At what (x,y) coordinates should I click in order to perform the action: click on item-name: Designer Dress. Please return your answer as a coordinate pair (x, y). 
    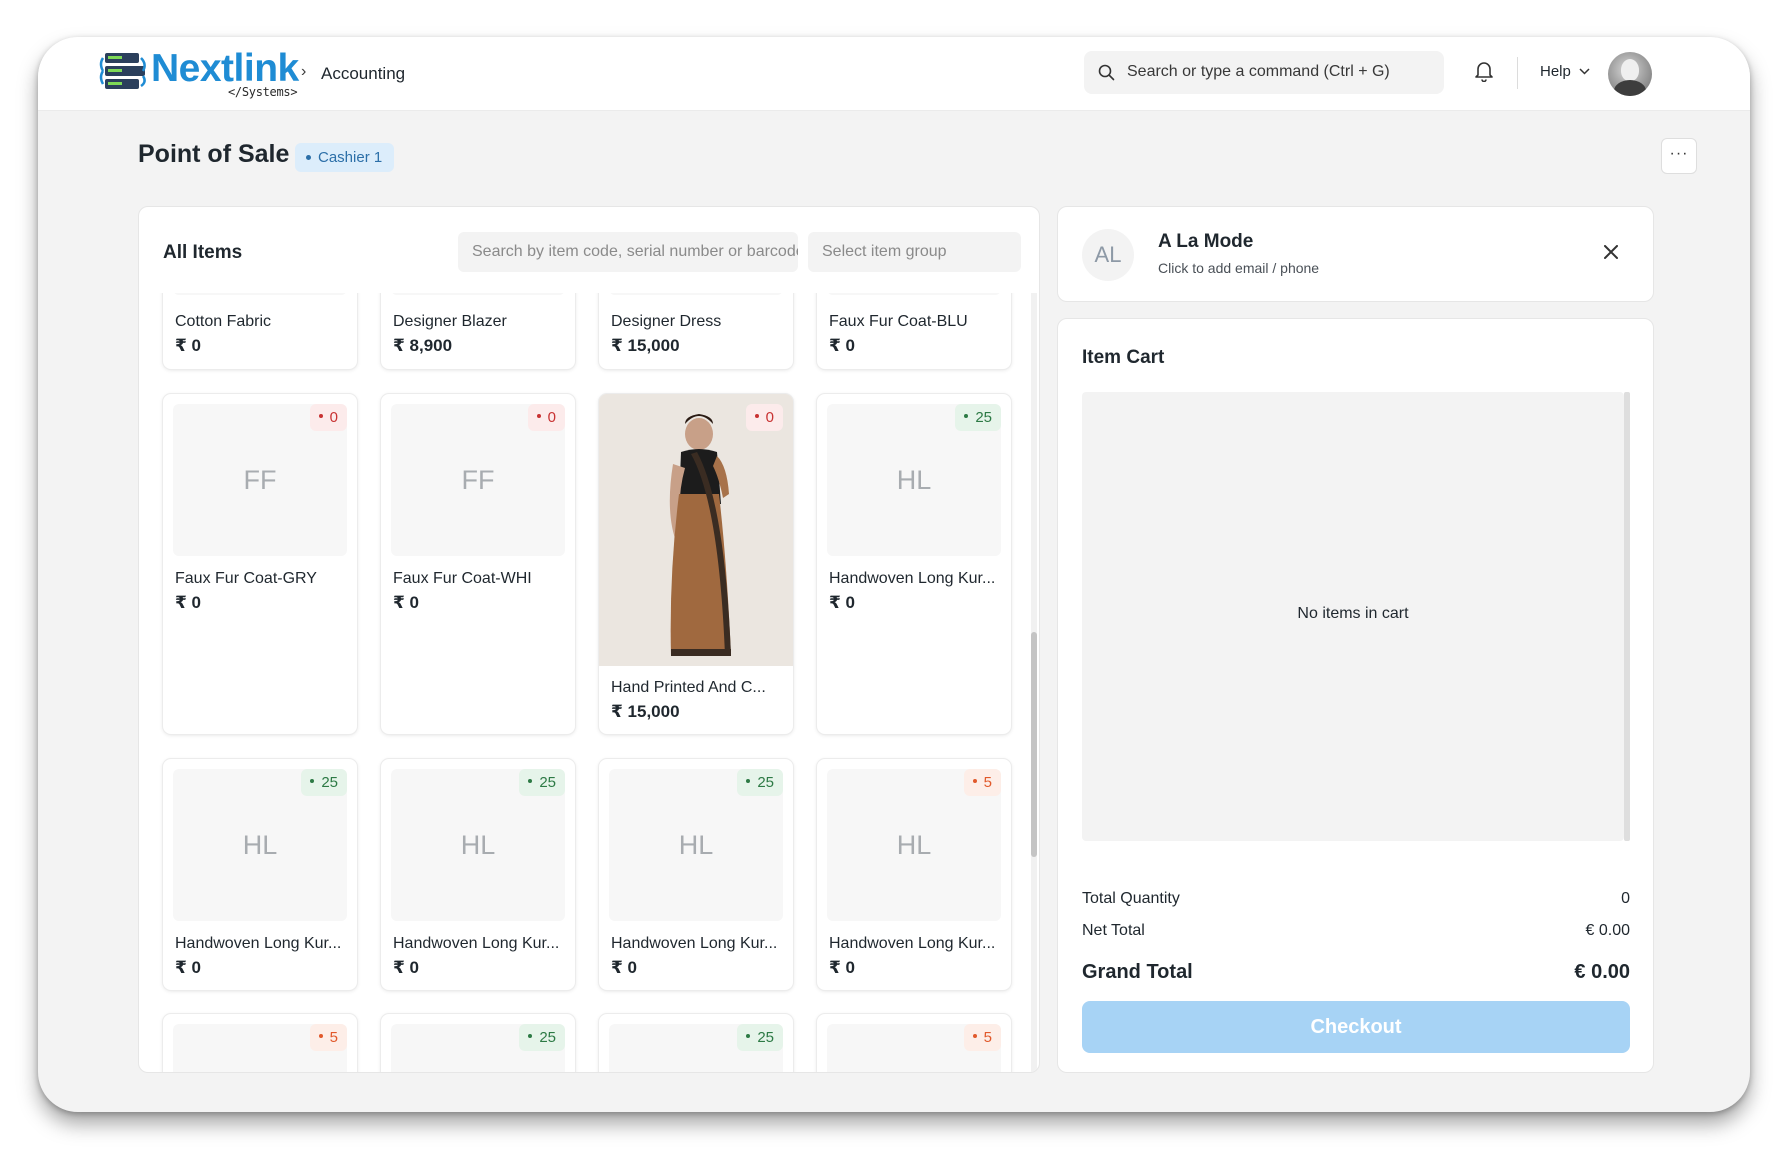
    Looking at the image, I should click on (666, 321).